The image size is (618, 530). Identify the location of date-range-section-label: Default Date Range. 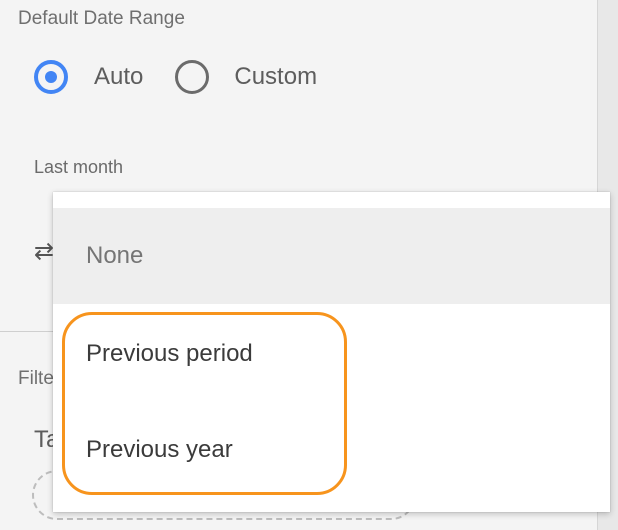
(101, 18).